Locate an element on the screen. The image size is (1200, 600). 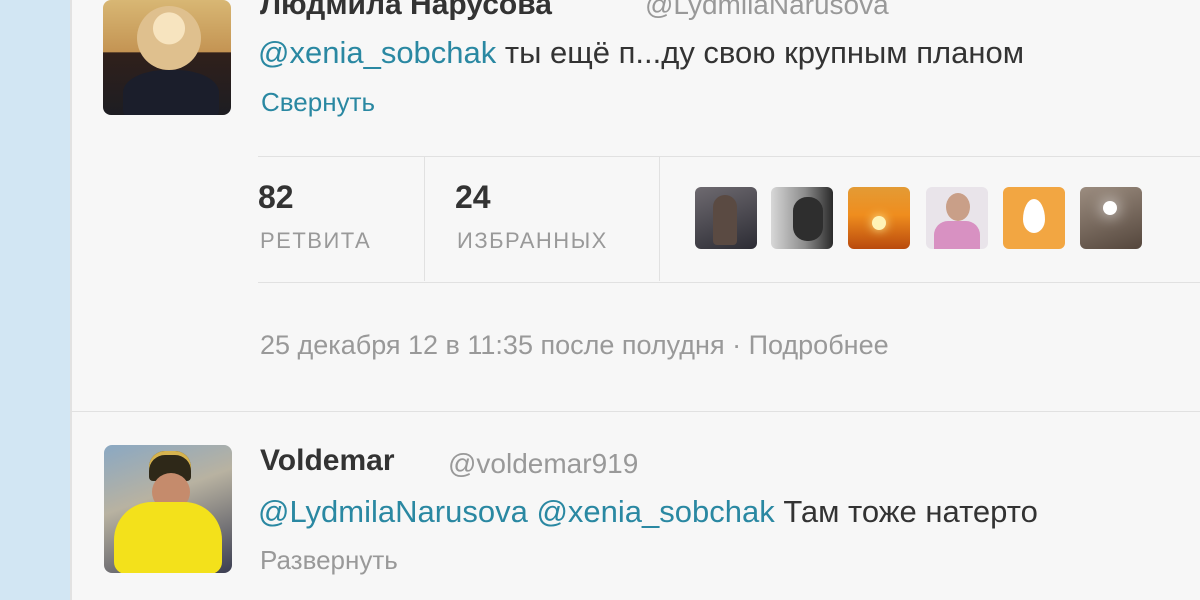
reply-mention-2: @xenia_sobchak is located at coordinates (655, 511).